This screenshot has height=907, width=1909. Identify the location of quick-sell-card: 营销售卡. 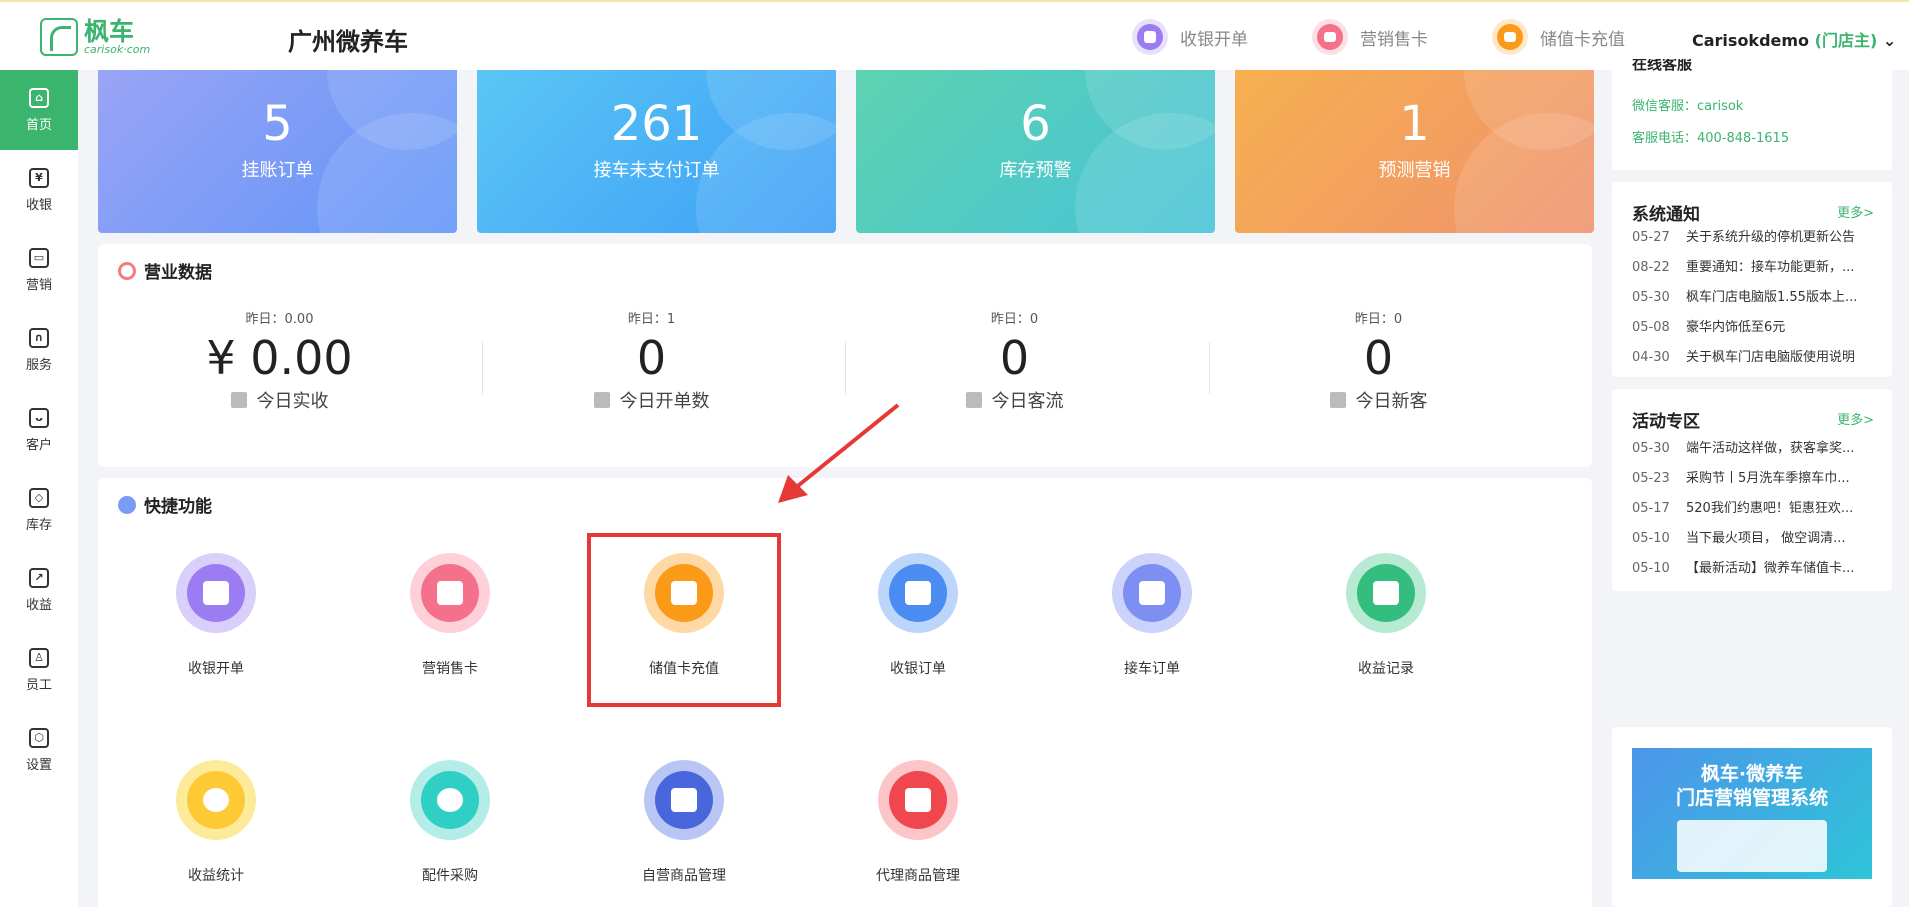
(450, 615).